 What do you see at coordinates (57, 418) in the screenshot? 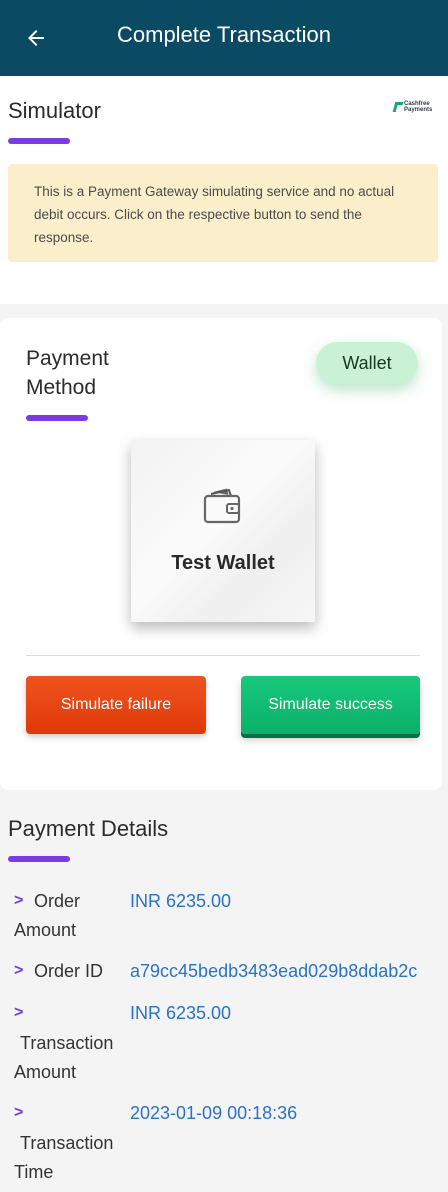
I see `payment-method-underline` at bounding box center [57, 418].